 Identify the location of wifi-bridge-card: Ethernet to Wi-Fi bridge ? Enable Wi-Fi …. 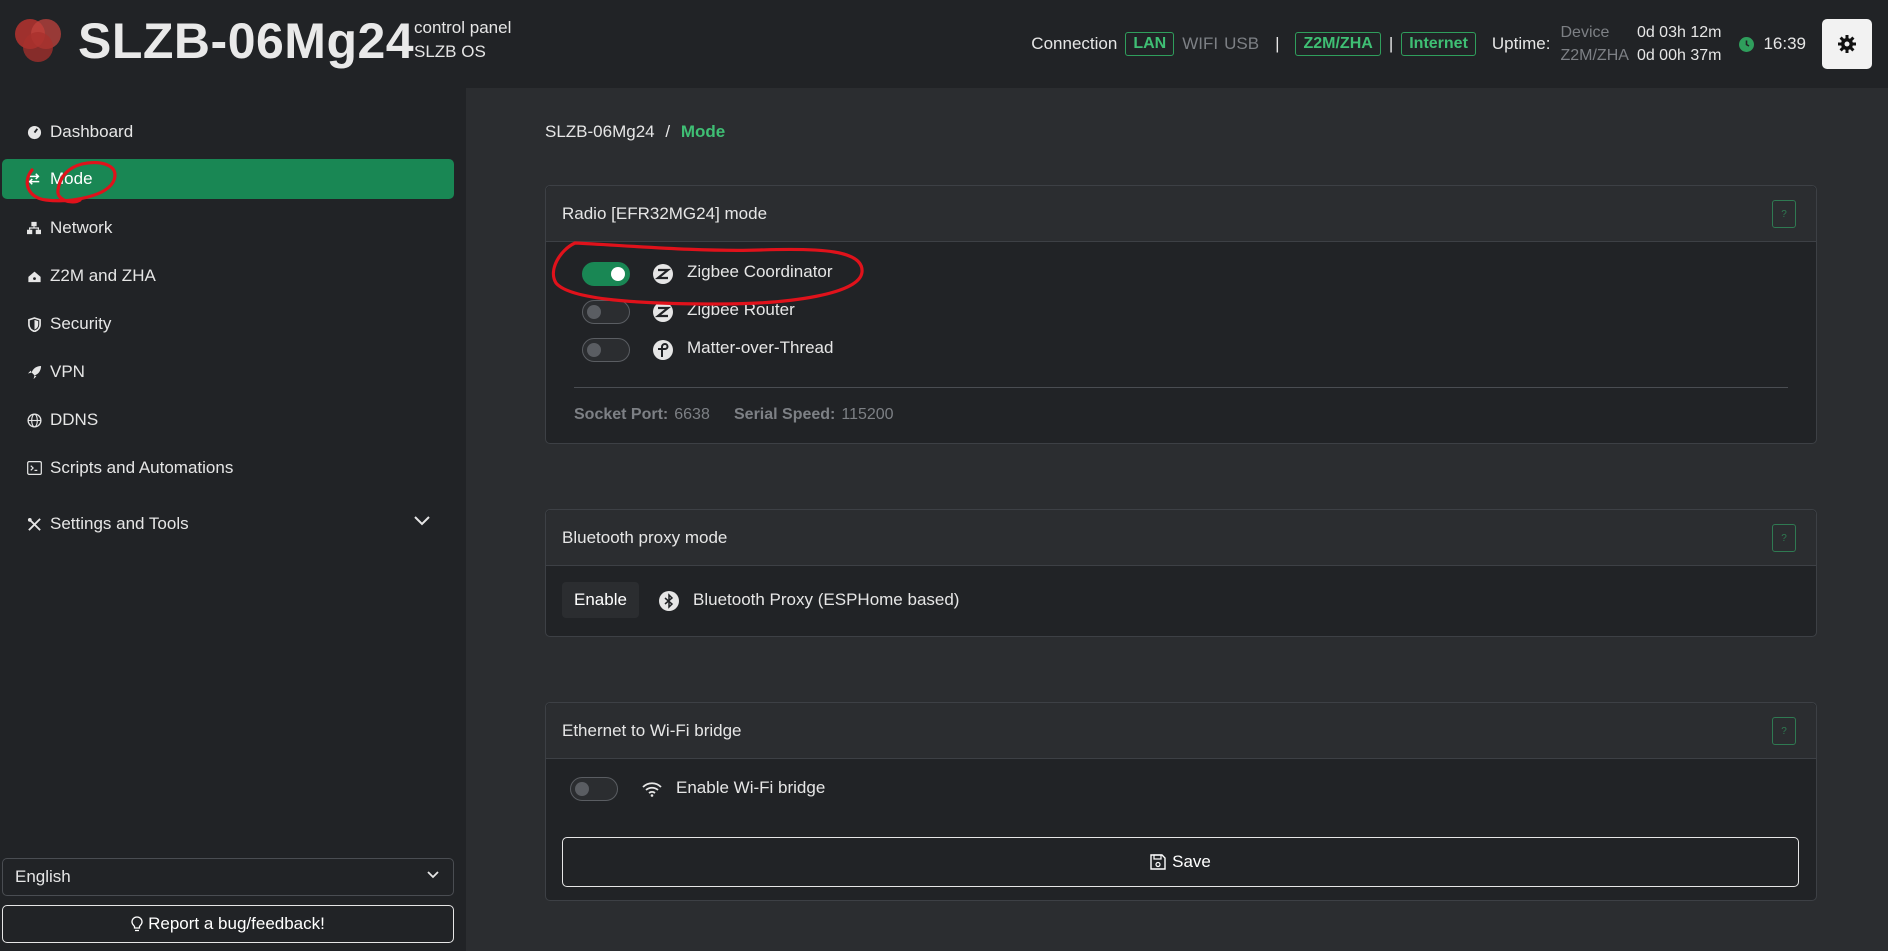
(1181, 801).